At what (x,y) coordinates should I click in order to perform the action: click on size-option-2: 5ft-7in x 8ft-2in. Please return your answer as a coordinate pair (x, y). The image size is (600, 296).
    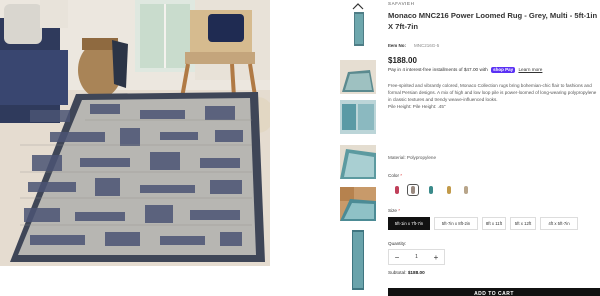
    Looking at the image, I should click on (456, 223).